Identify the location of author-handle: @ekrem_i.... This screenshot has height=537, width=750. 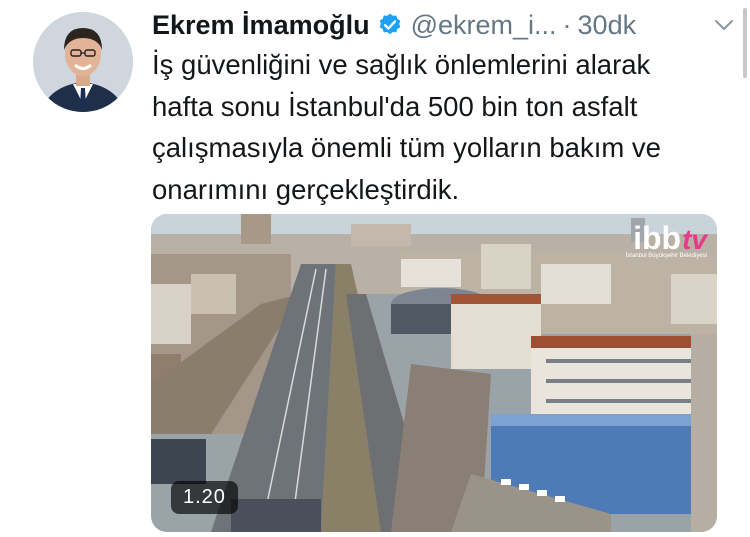
(484, 25).